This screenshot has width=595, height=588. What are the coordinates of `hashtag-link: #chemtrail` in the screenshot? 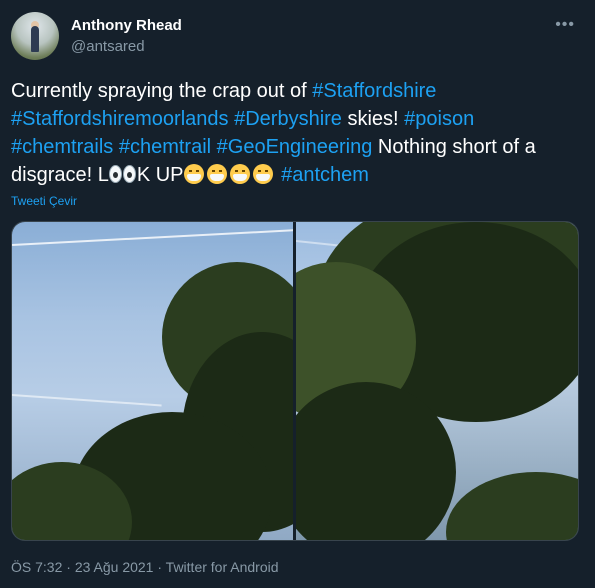 It's located at (165, 147).